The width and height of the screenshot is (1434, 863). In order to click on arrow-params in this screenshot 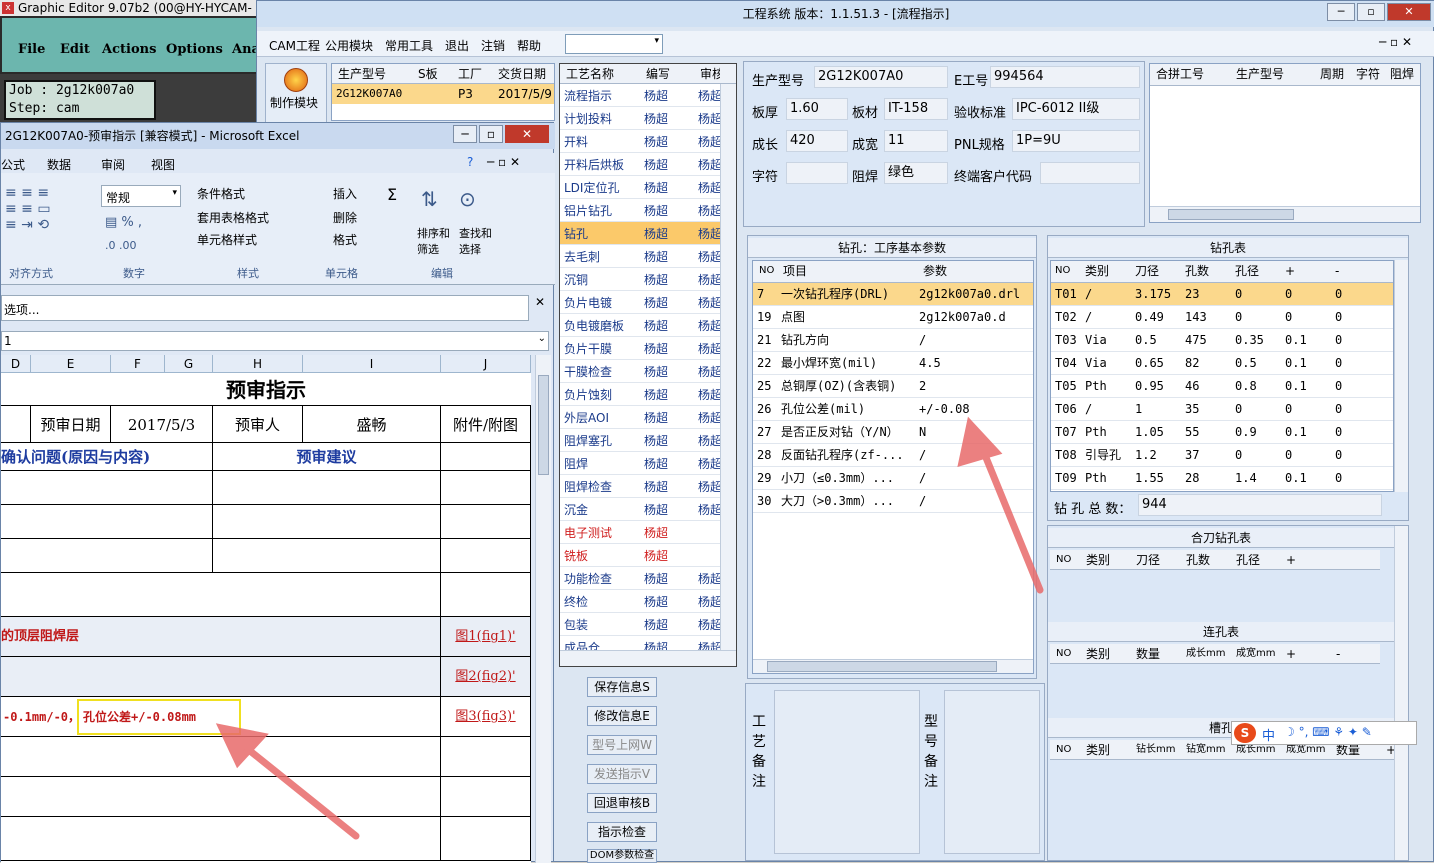, I will do `click(1009, 514)`.